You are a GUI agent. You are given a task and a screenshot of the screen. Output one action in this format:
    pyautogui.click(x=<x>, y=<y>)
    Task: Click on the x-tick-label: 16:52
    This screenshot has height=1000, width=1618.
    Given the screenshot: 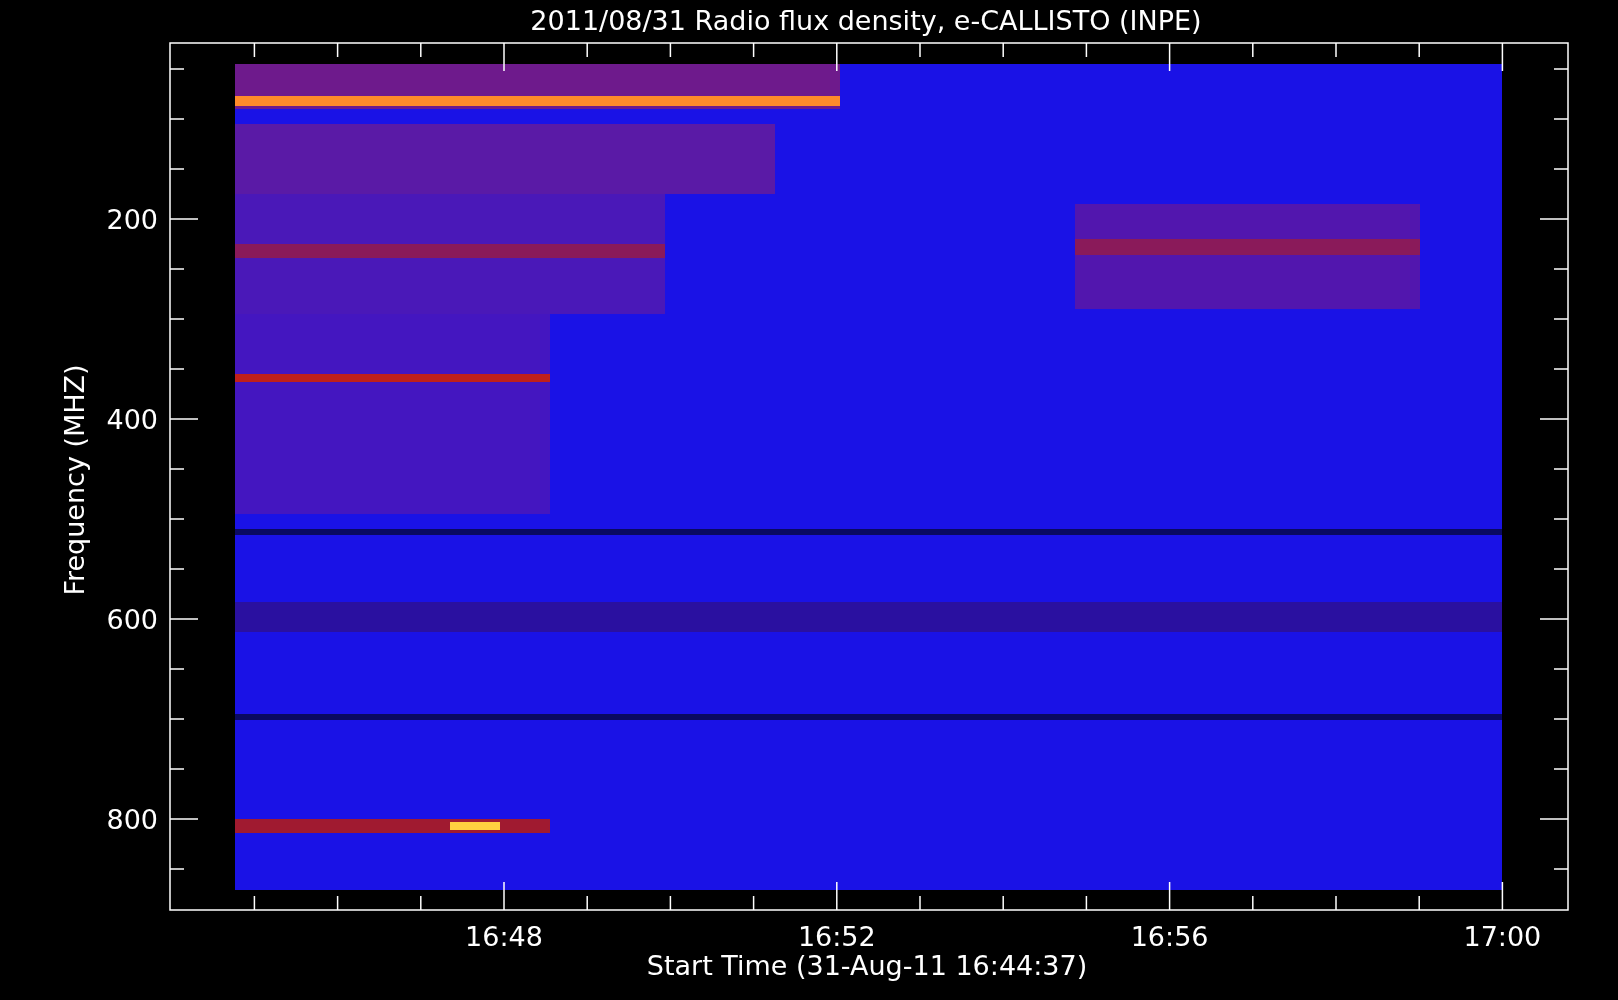 What is the action you would take?
    pyautogui.click(x=836, y=936)
    